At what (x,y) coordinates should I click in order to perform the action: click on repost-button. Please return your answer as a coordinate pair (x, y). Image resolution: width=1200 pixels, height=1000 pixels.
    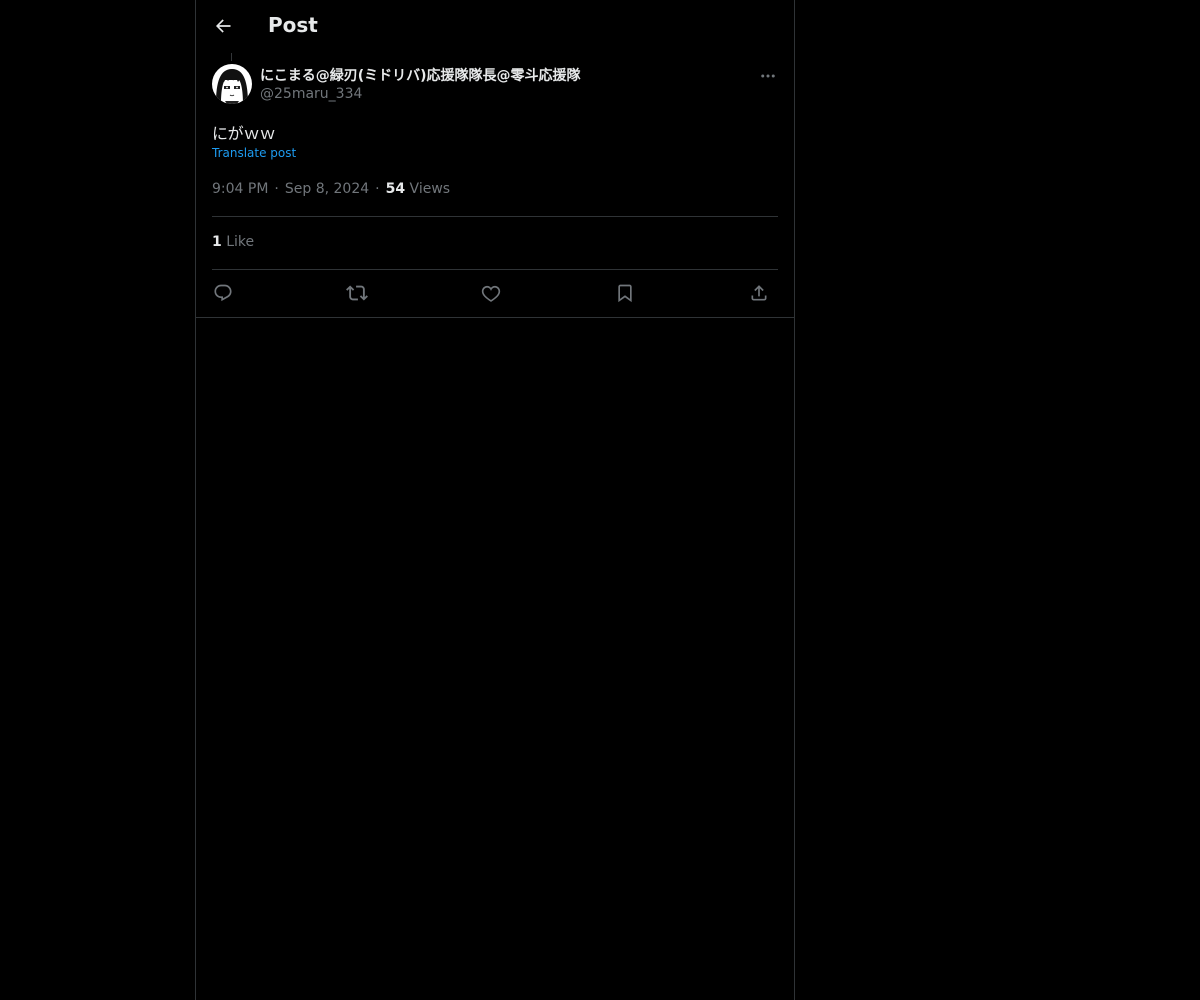
    Looking at the image, I should click on (357, 293).